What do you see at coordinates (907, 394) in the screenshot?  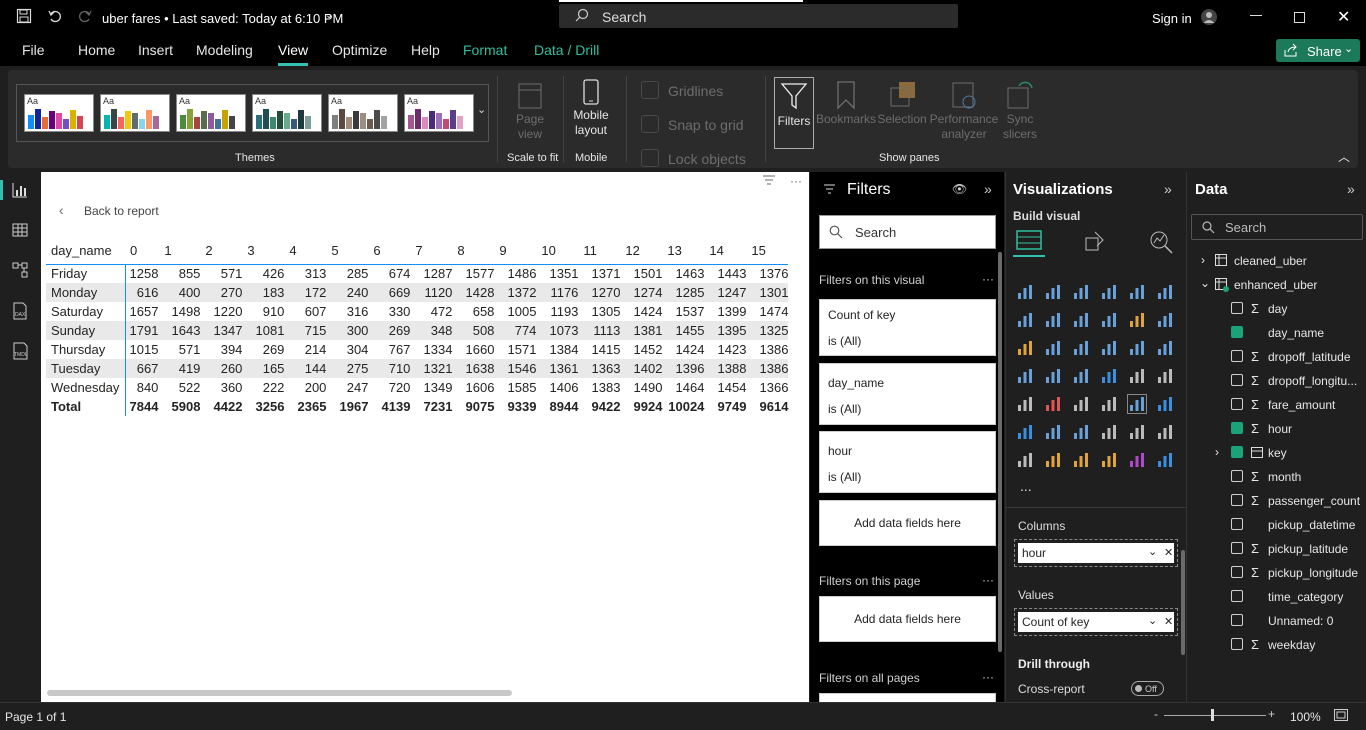 I see `filter-card: day_name is (All)` at bounding box center [907, 394].